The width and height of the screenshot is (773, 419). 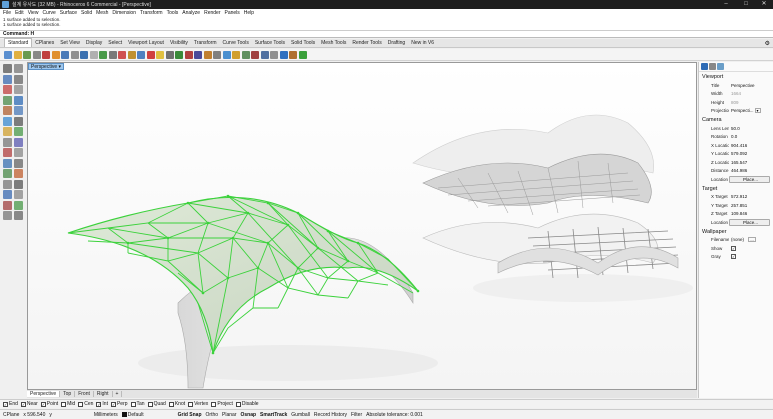 What do you see at coordinates (7, 13) in the screenshot?
I see `menu-item-file: File` at bounding box center [7, 13].